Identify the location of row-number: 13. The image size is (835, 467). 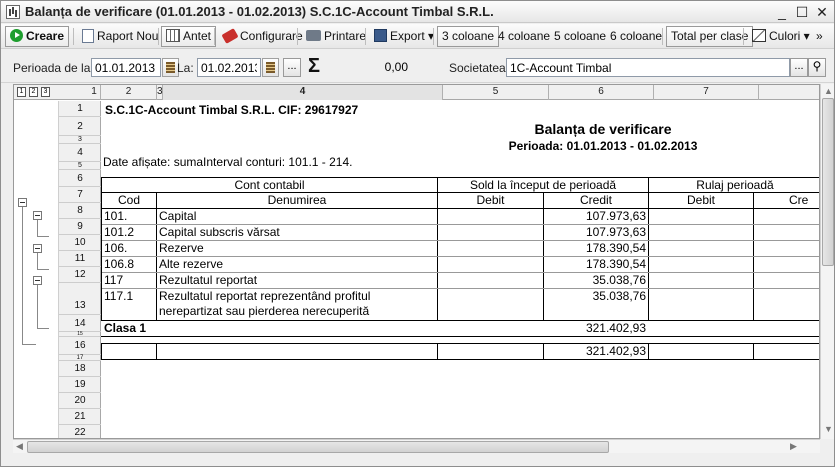
(80, 299).